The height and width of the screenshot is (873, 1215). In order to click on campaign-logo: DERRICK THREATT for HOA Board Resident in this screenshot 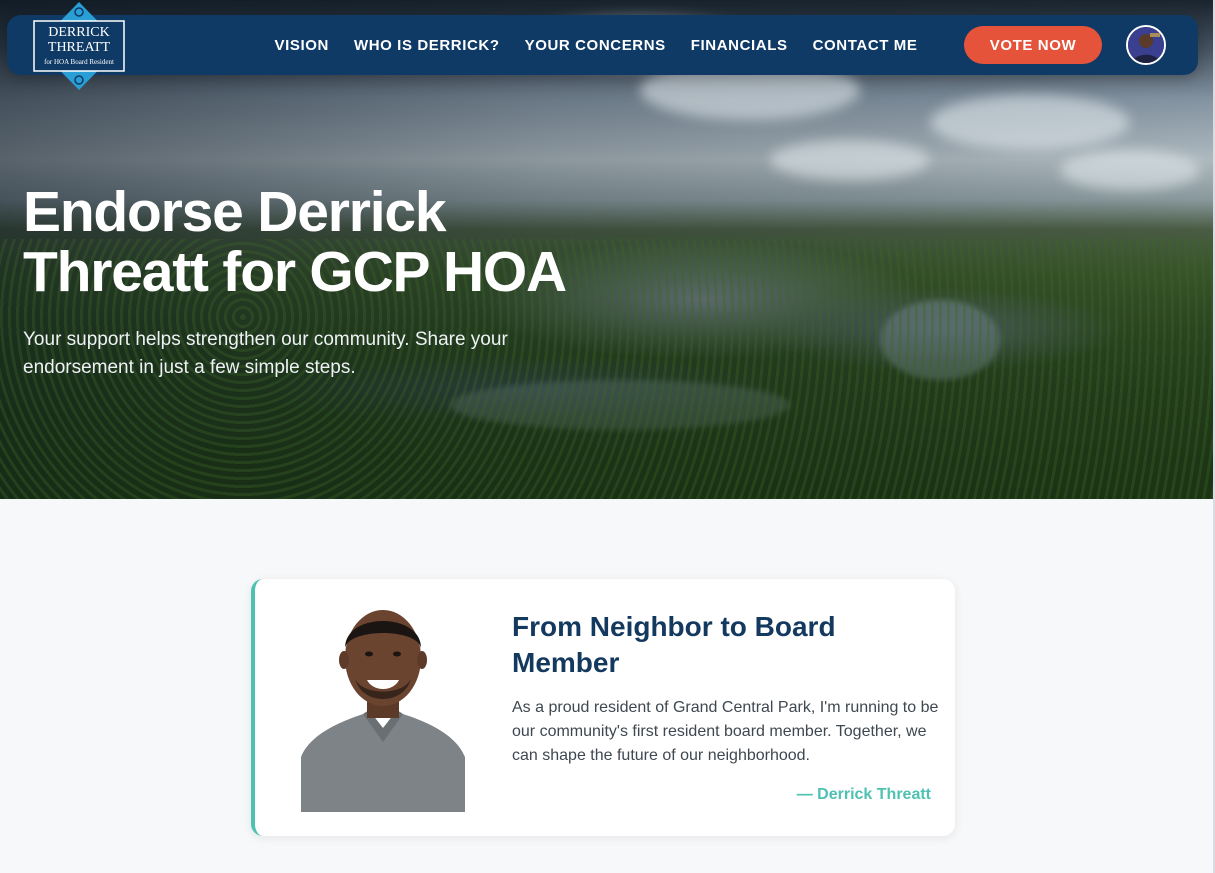, I will do `click(79, 46)`.